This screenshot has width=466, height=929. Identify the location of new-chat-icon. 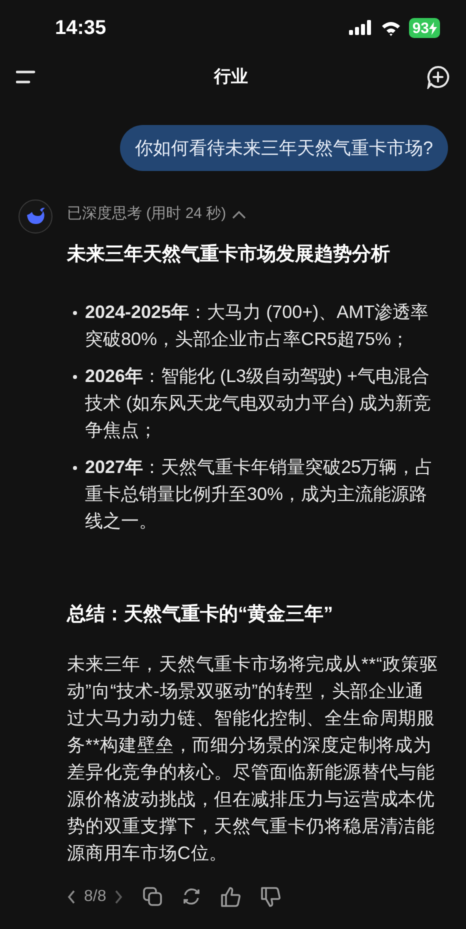
(438, 77).